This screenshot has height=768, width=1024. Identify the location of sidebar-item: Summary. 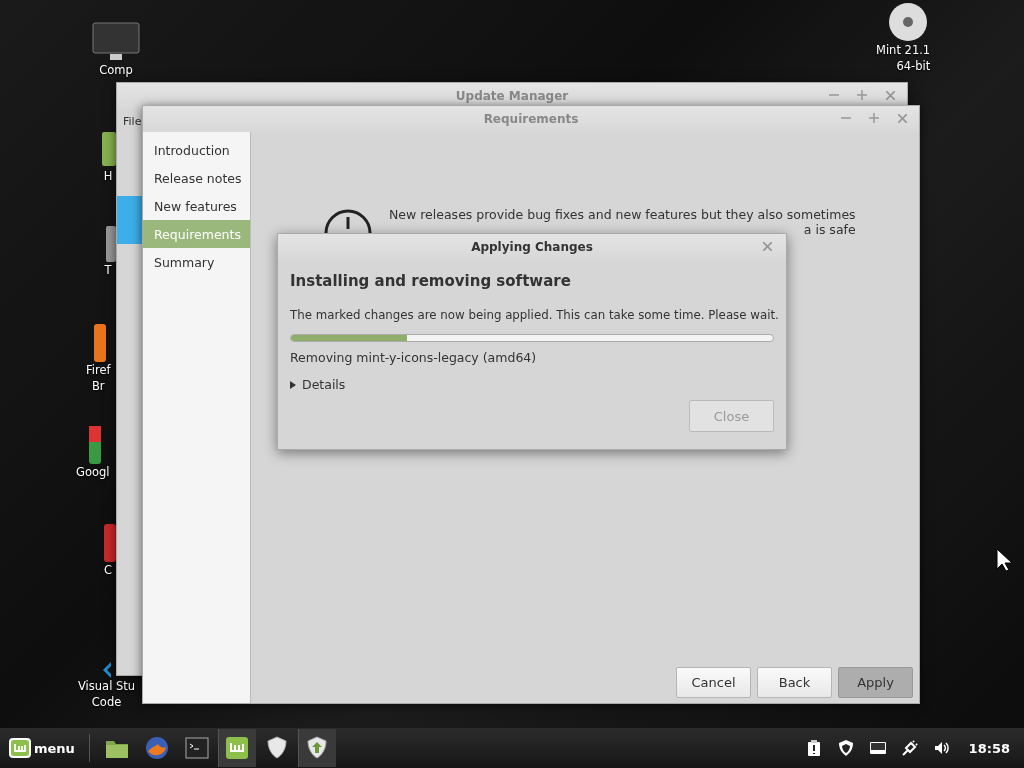
(196, 262).